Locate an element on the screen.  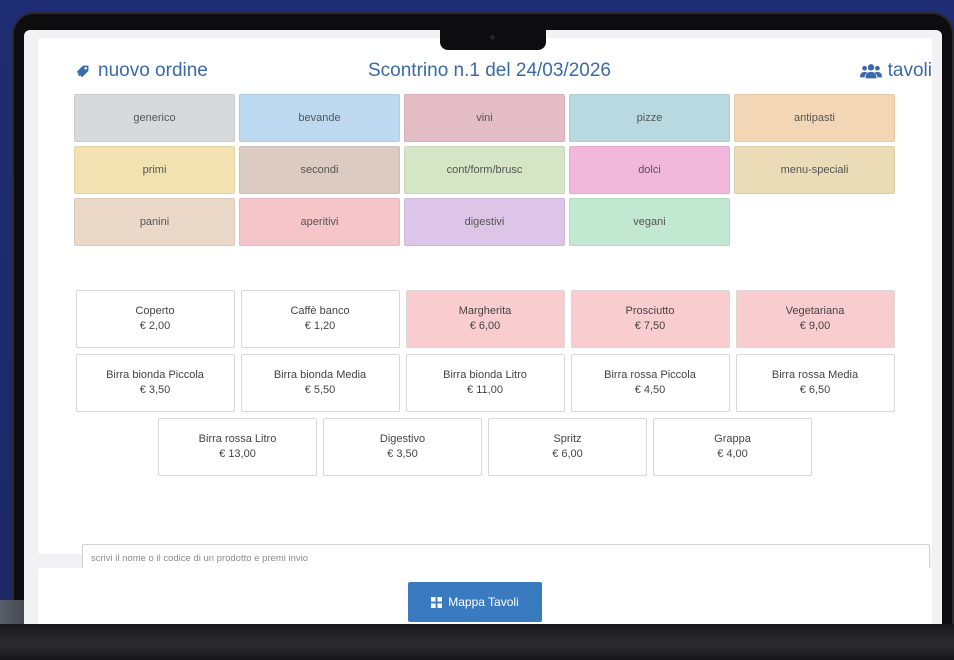
product-price: € 4,50 is located at coordinates (650, 390).